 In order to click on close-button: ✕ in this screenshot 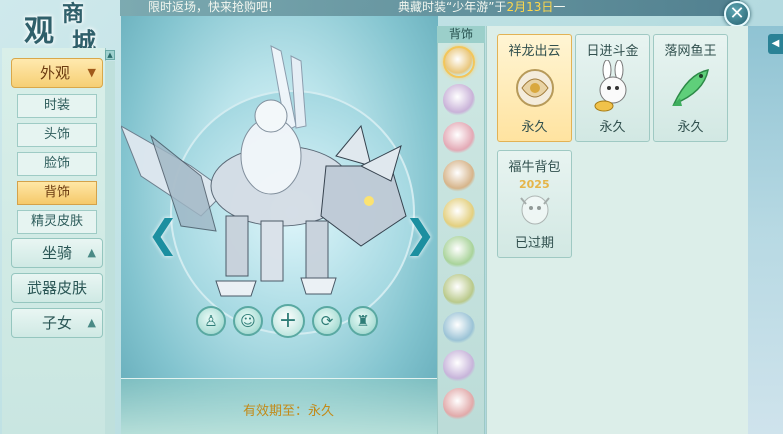, I will do `click(737, 14)`.